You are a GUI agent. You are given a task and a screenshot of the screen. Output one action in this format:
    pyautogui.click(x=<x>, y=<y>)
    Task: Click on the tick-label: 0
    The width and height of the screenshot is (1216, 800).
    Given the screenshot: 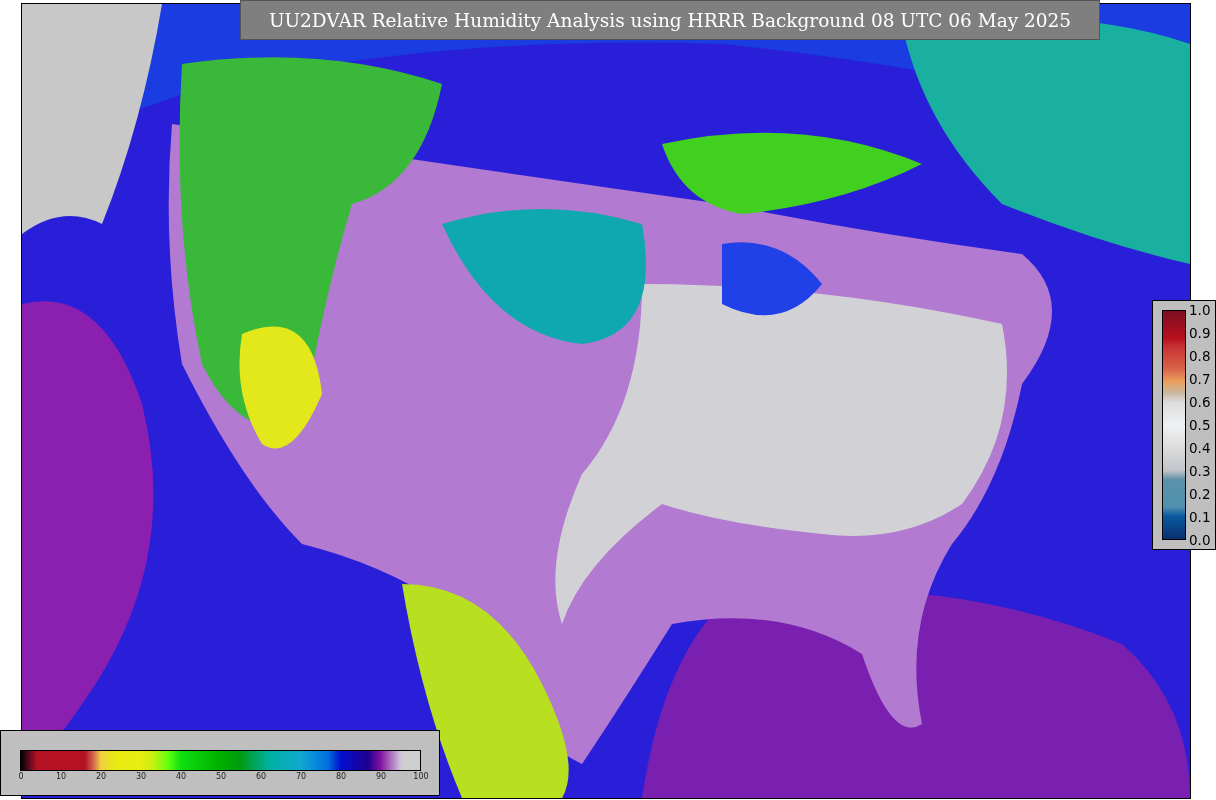 What is the action you would take?
    pyautogui.click(x=21, y=776)
    